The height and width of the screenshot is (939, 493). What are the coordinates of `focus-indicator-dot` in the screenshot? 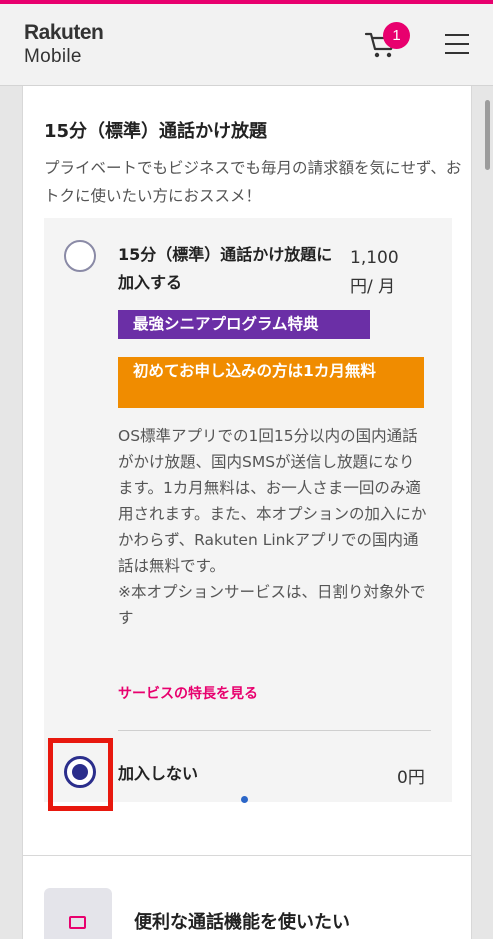 It's located at (244, 799).